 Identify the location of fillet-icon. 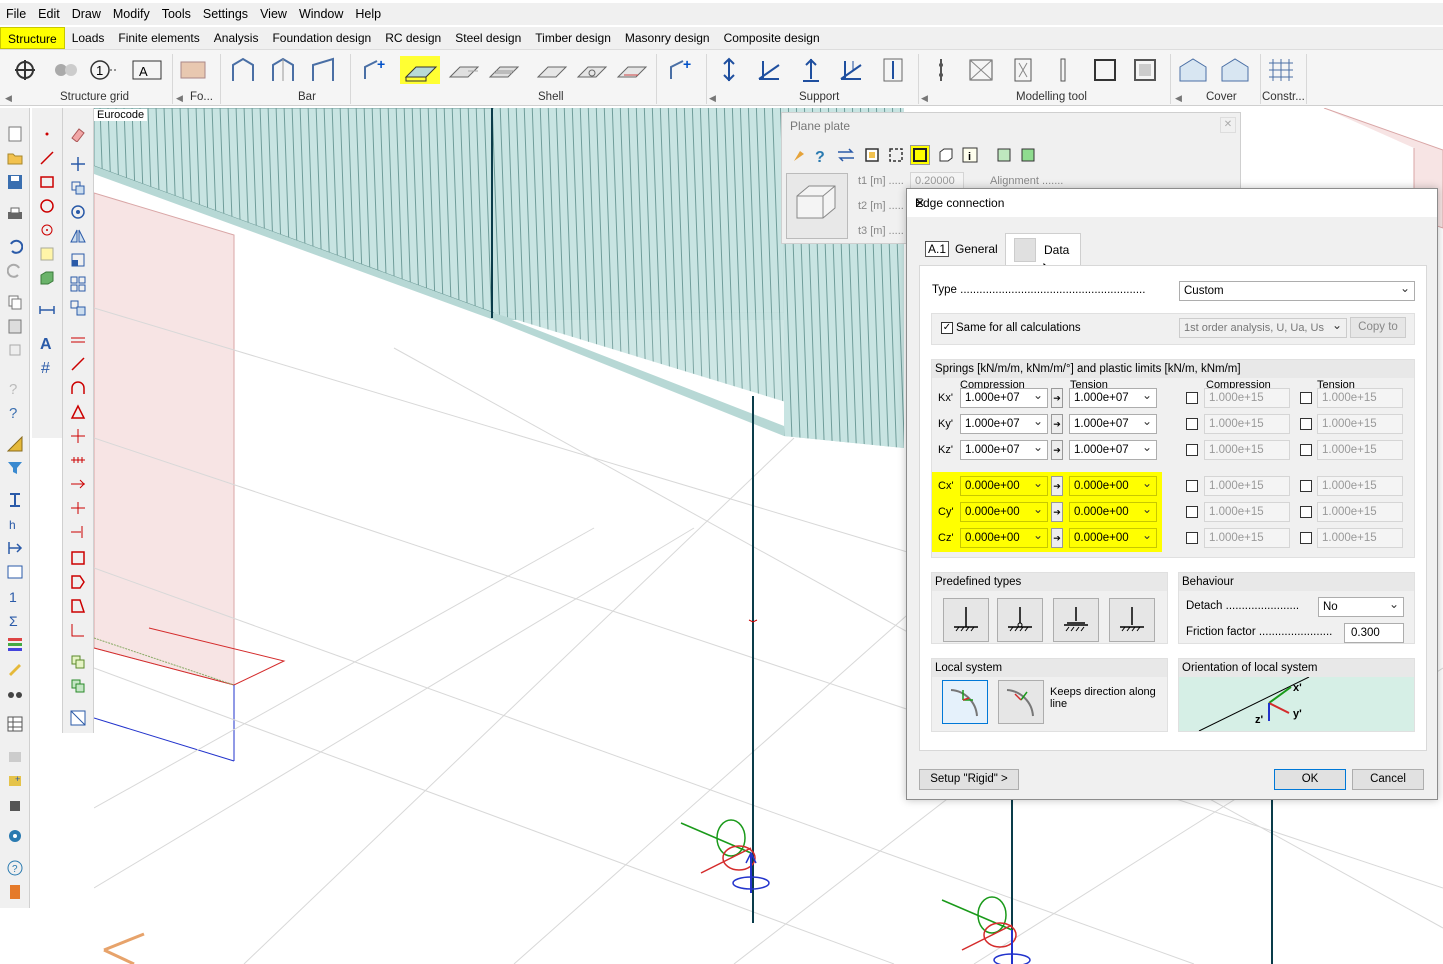
(78, 388).